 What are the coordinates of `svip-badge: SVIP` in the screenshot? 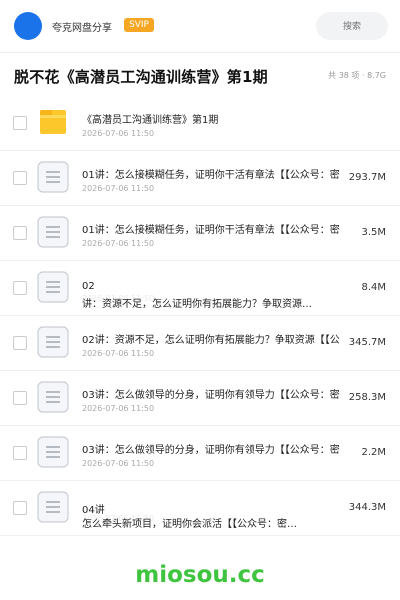 It's located at (139, 25).